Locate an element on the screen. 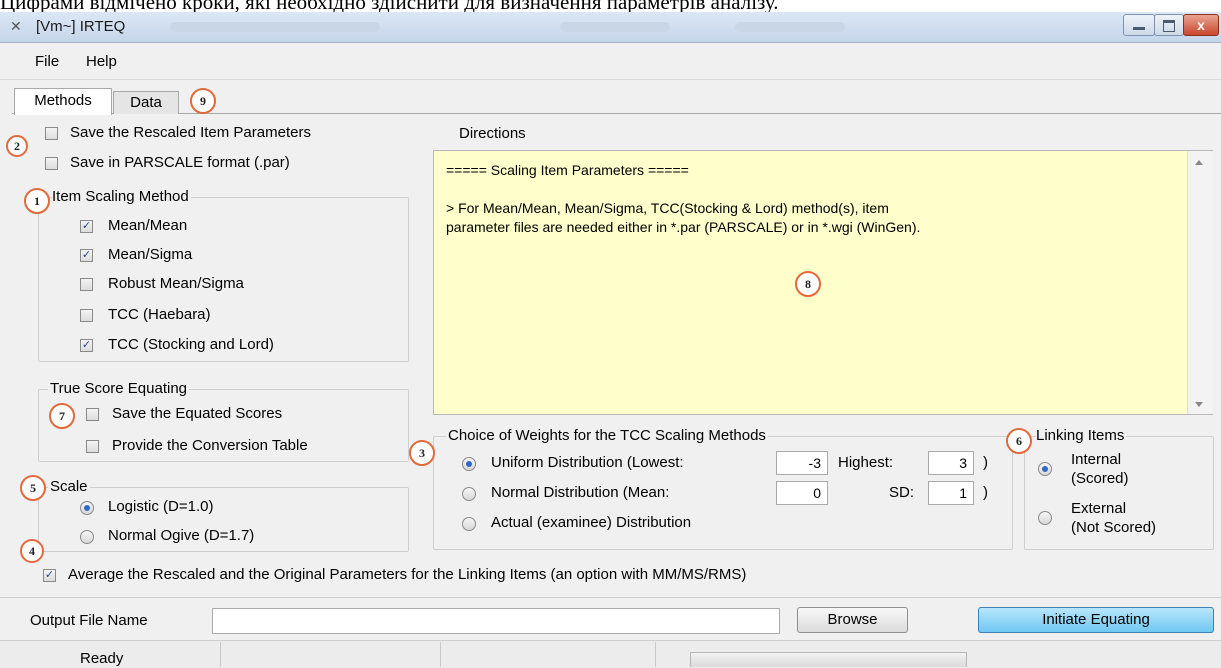 The height and width of the screenshot is (668, 1221). conversion-table-checkbox is located at coordinates (92, 446).